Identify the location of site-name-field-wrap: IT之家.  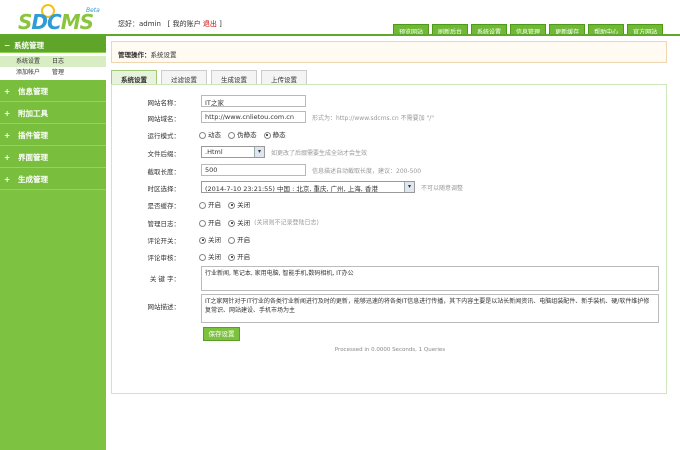
(253, 101).